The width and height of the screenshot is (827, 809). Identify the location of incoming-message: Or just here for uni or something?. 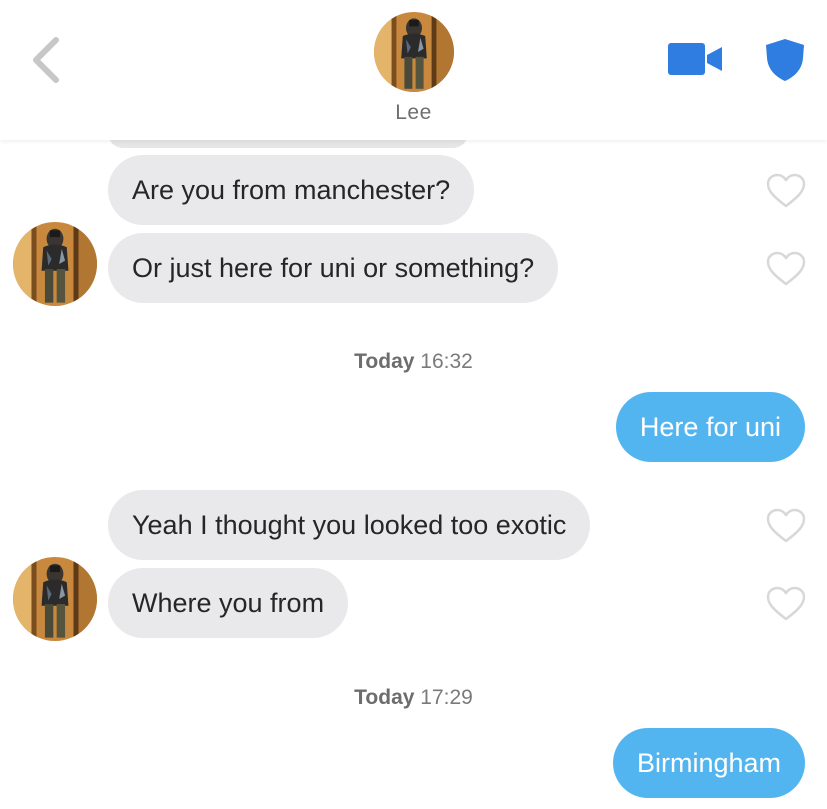
(333, 268).